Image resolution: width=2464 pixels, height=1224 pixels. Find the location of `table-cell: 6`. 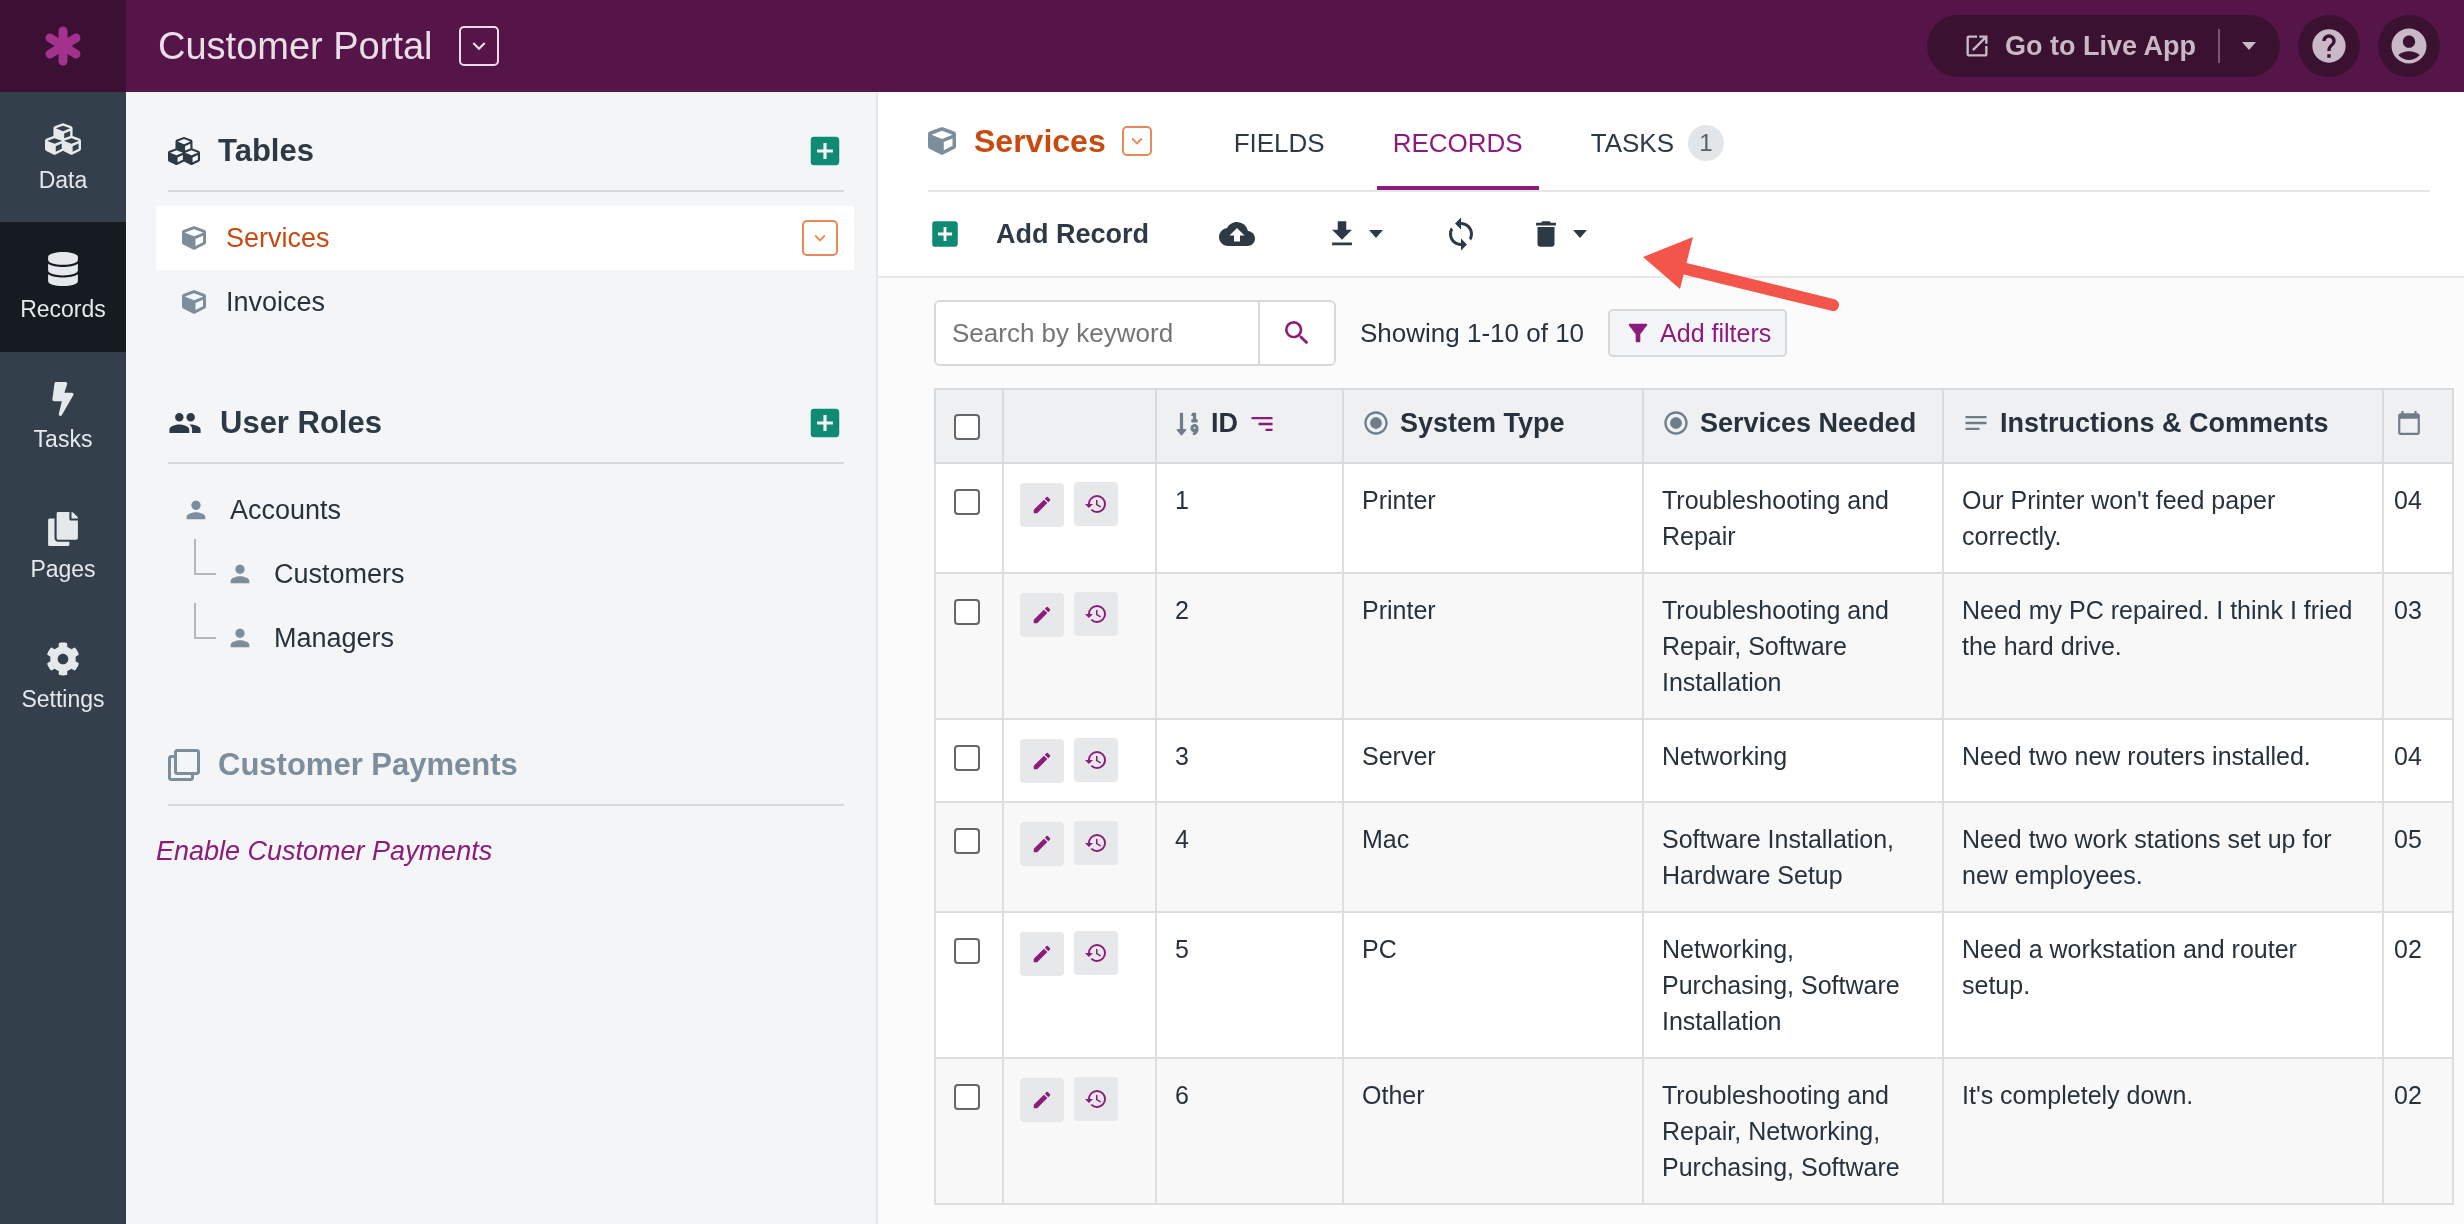

table-cell: 6 is located at coordinates (1182, 1095).